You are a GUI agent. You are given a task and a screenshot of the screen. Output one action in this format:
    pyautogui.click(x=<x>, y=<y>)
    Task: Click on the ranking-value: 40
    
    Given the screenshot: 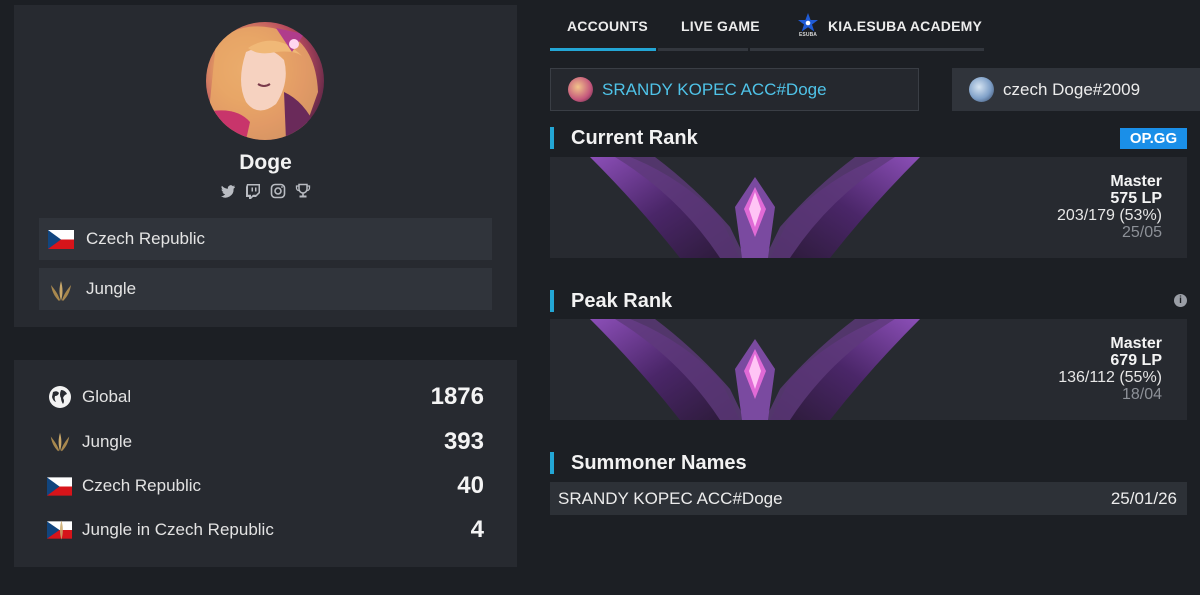 What is the action you would take?
    pyautogui.click(x=470, y=485)
    